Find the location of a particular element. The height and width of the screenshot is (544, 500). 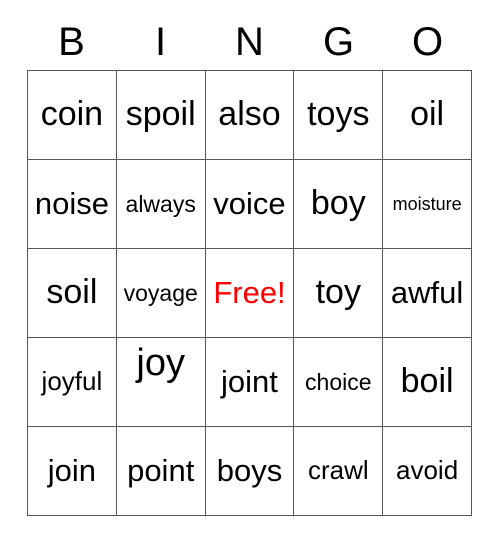

bingo-cell: coin is located at coordinates (72, 115).